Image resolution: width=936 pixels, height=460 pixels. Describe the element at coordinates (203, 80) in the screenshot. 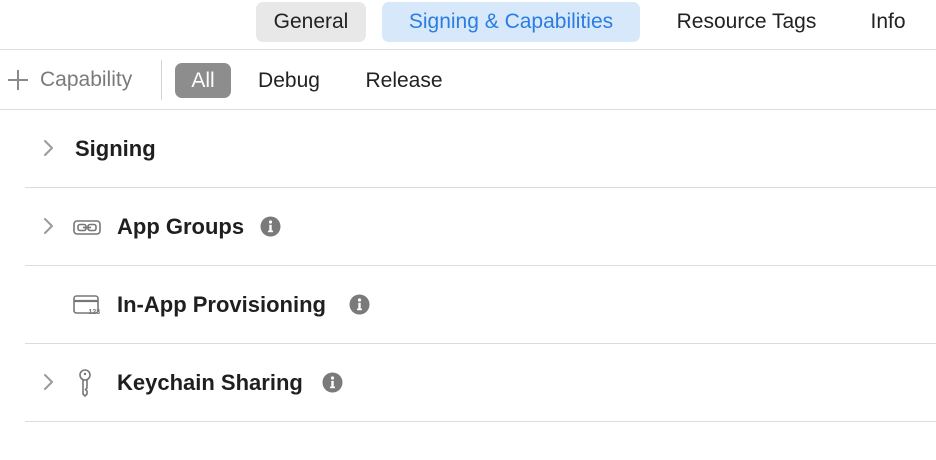

I see `filter-all: All` at that location.